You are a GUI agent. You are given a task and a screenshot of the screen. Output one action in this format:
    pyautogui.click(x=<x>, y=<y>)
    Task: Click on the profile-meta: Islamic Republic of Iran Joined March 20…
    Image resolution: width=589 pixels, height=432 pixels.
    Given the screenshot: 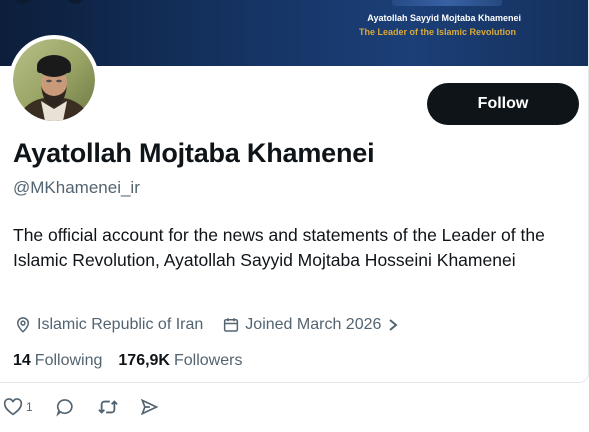 What is the action you would take?
    pyautogui.click(x=206, y=325)
    